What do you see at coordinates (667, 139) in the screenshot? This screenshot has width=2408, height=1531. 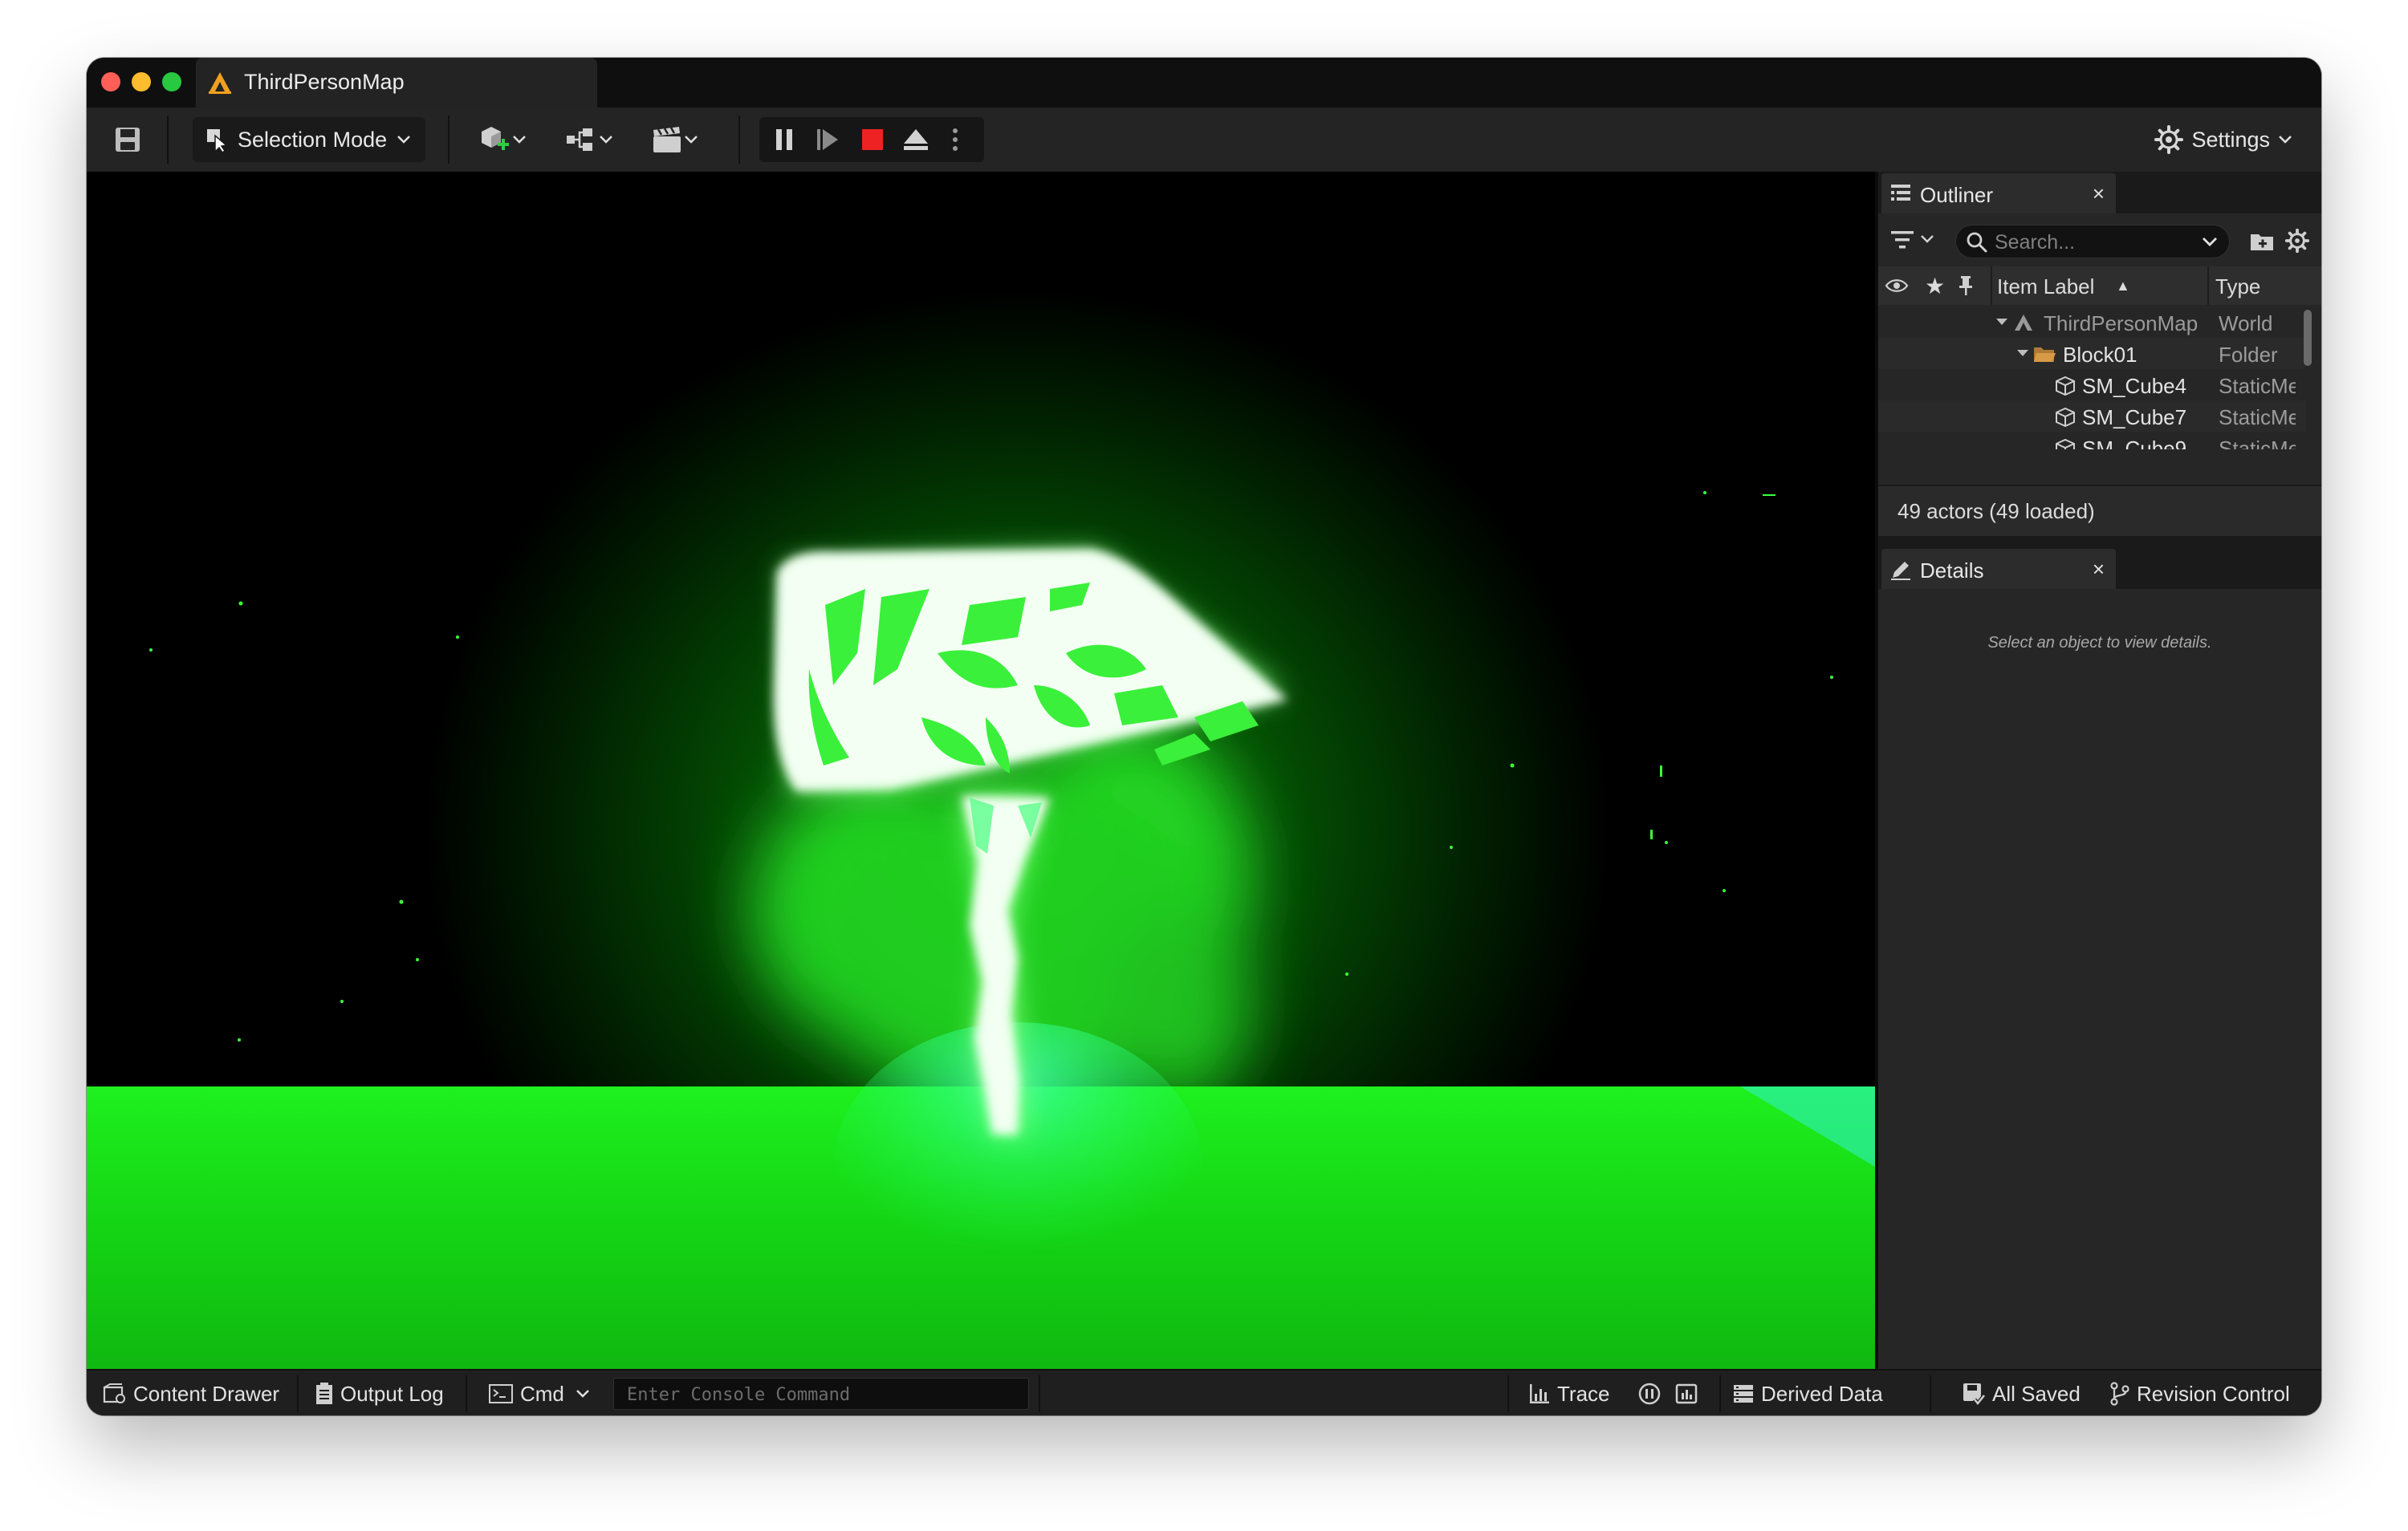 I see `clapperboard-icon` at bounding box center [667, 139].